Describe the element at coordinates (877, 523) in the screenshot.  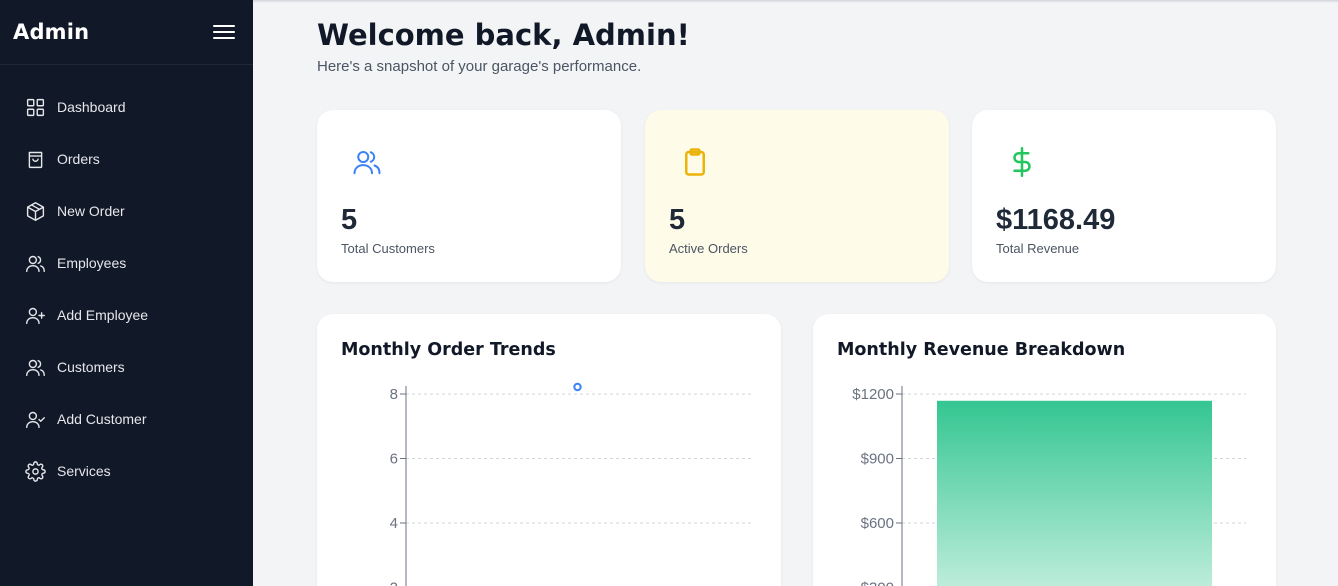
I see `y-tick-label: $600` at that location.